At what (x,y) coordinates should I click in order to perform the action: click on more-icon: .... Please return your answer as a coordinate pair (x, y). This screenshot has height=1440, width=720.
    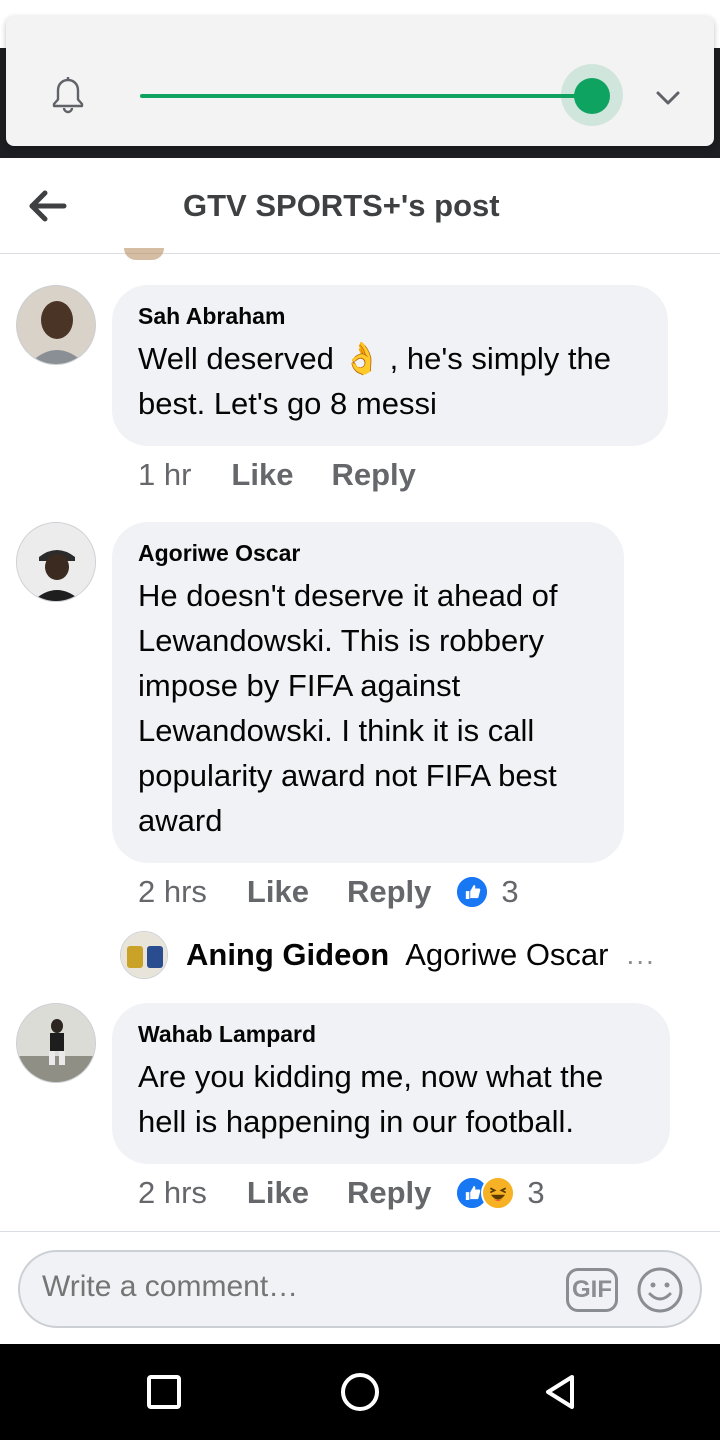
    Looking at the image, I should click on (641, 955).